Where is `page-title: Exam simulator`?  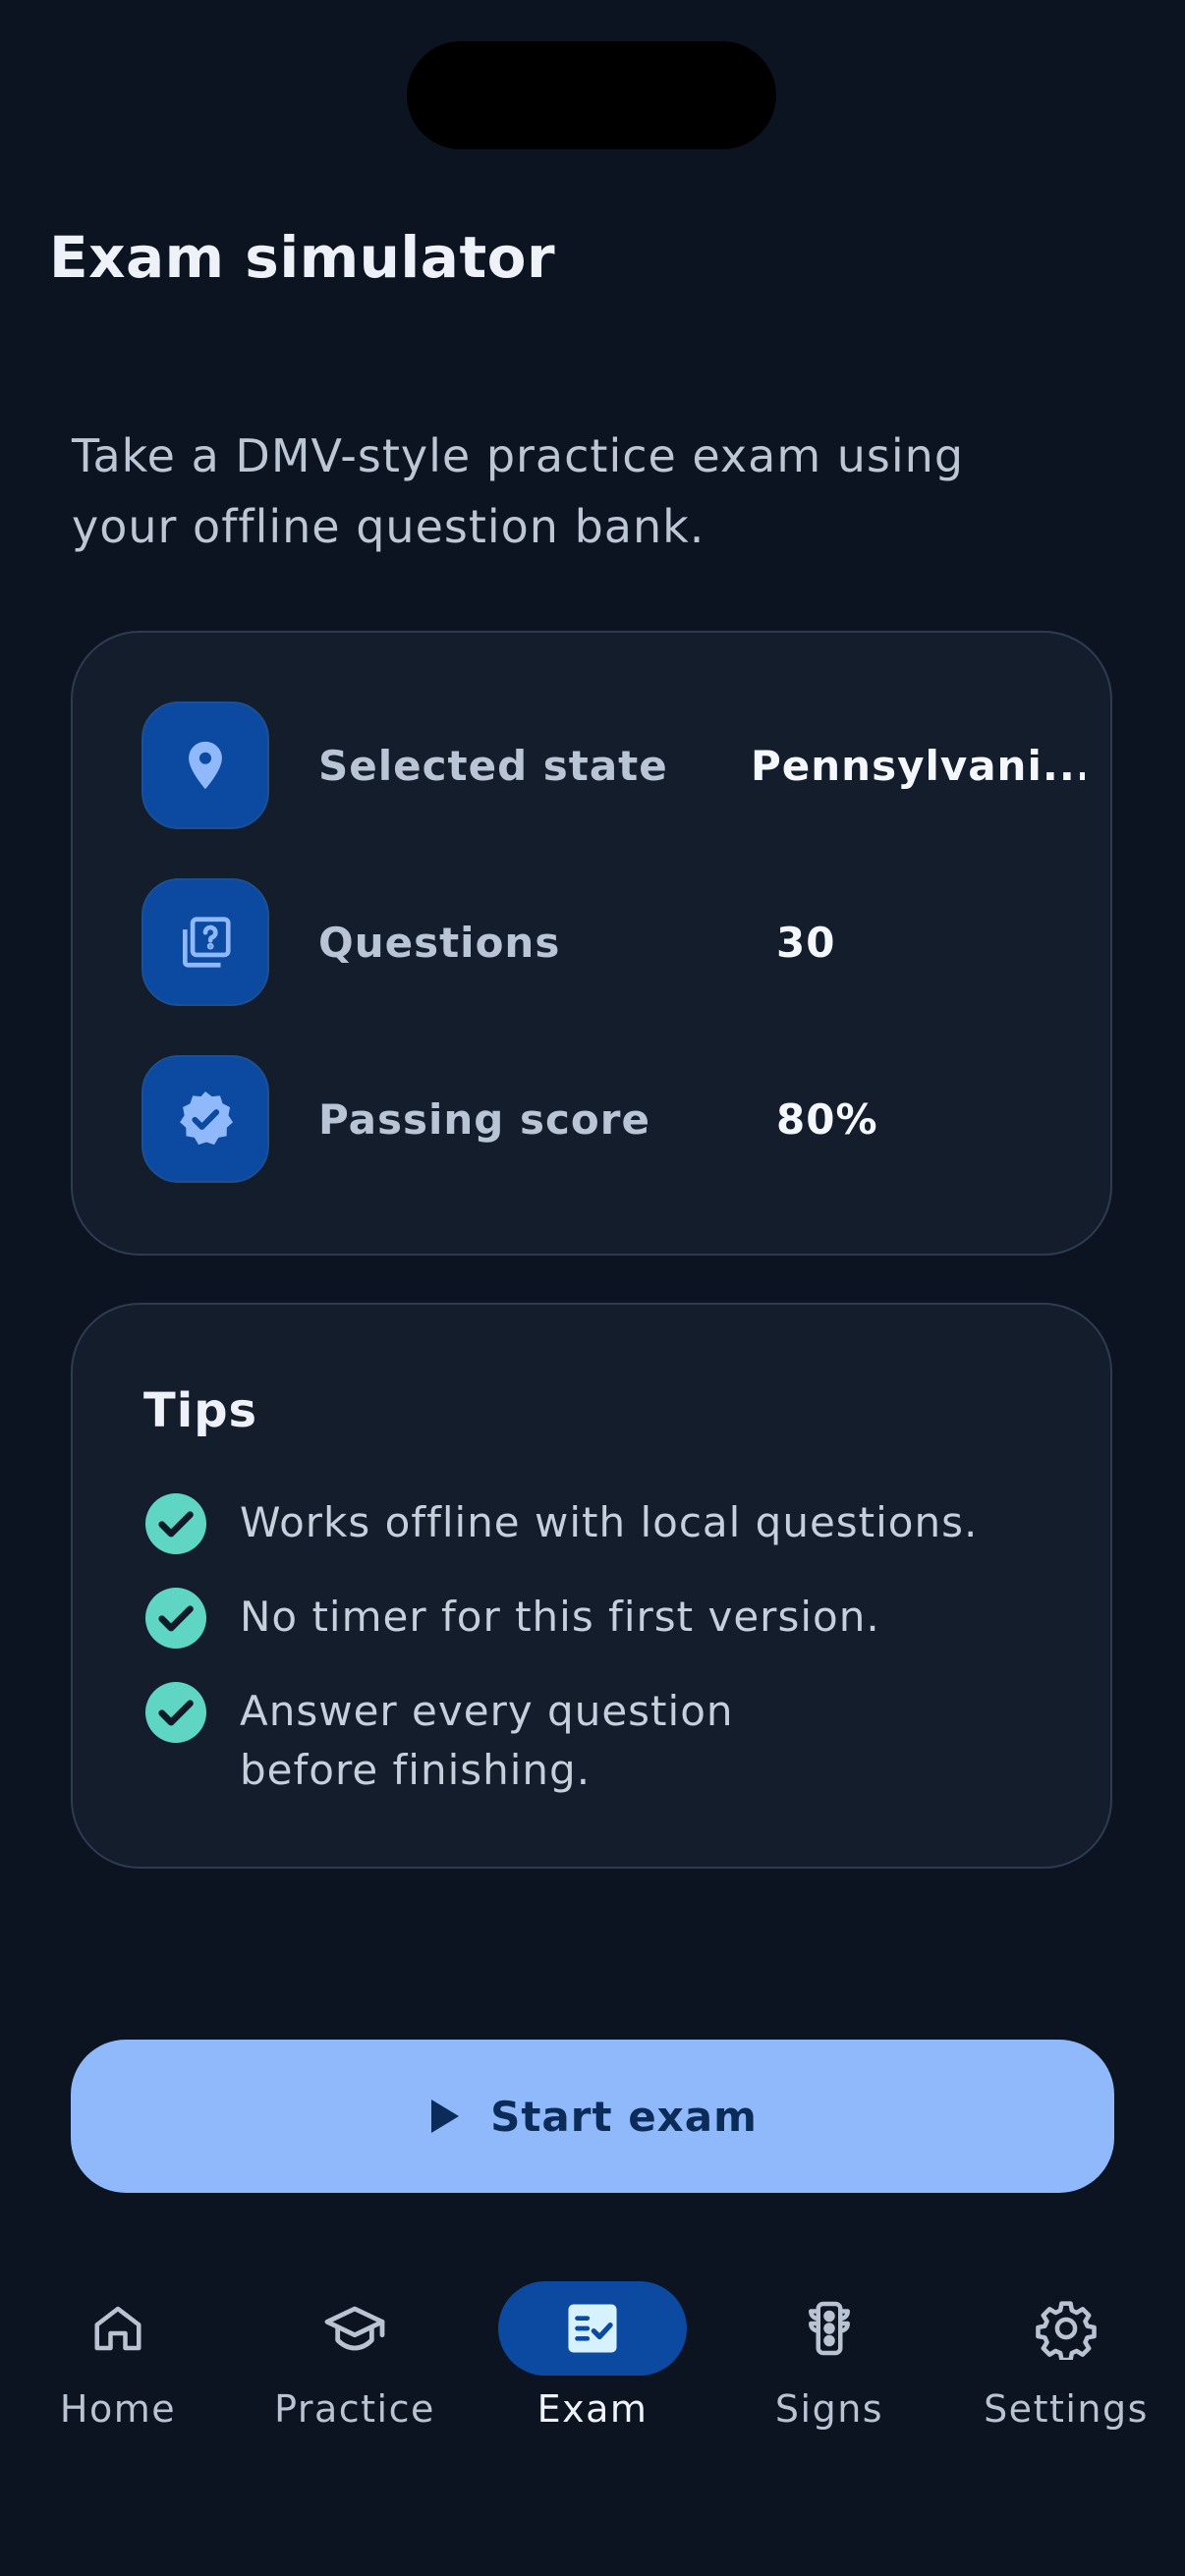
page-title: Exam simulator is located at coordinates (303, 257).